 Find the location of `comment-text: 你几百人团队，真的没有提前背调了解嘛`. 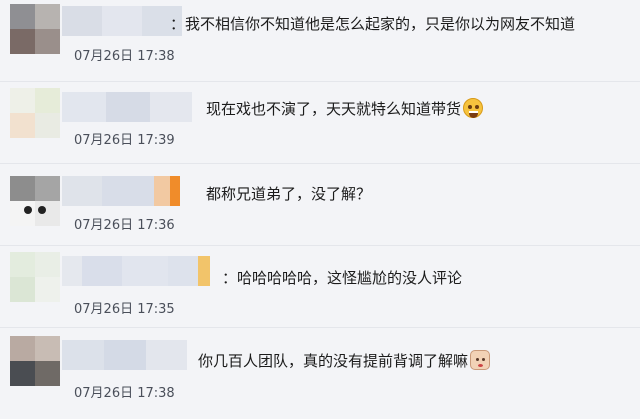

comment-text: 你几百人团队，真的没有提前背调了解嘛 is located at coordinates (344, 360).